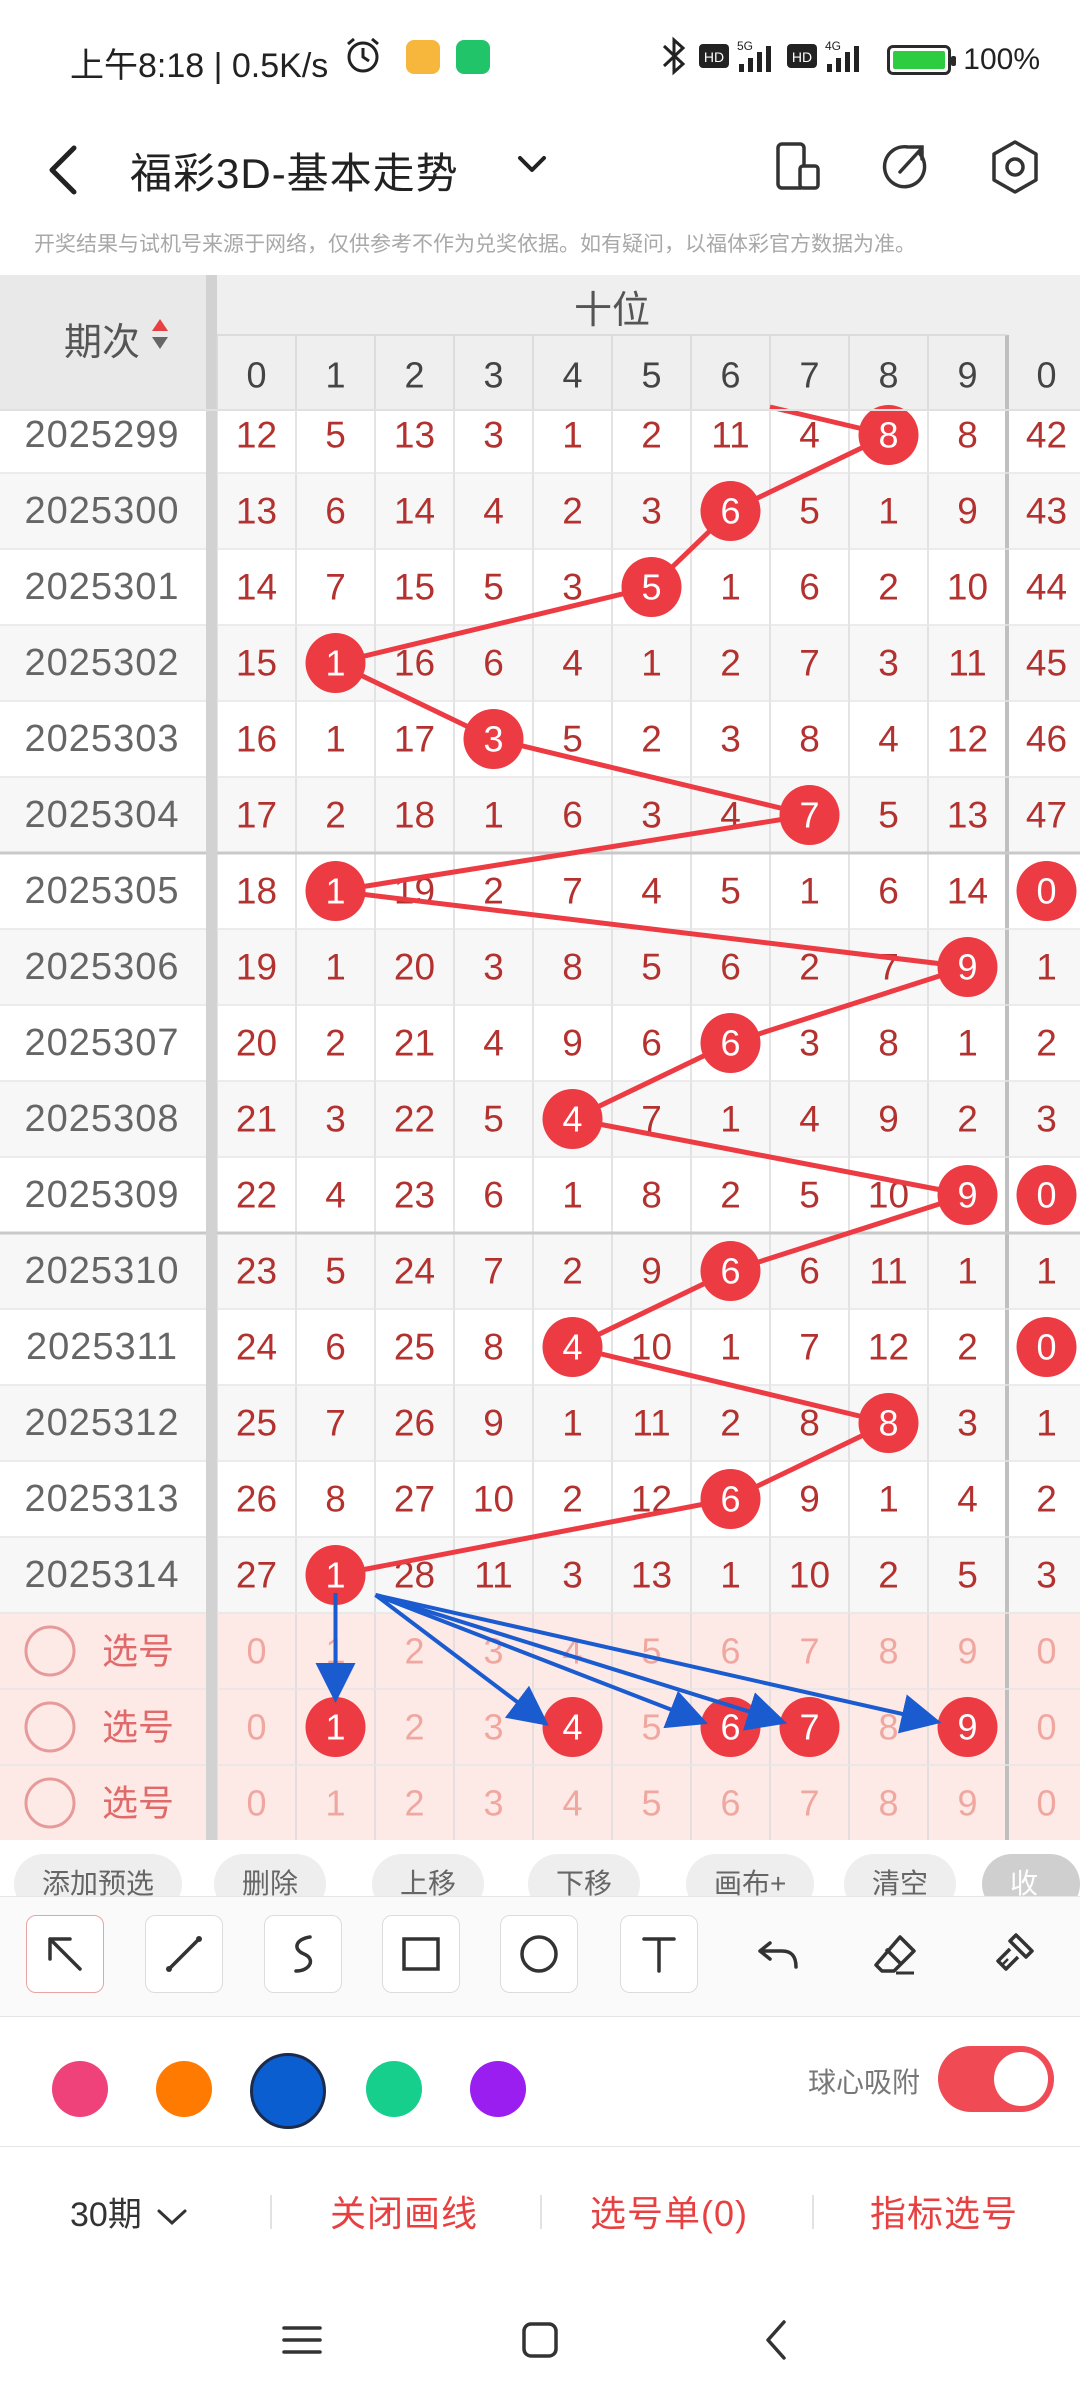 This screenshot has width=1080, height=2400. I want to click on pick-ball: 1, so click(335, 1803).